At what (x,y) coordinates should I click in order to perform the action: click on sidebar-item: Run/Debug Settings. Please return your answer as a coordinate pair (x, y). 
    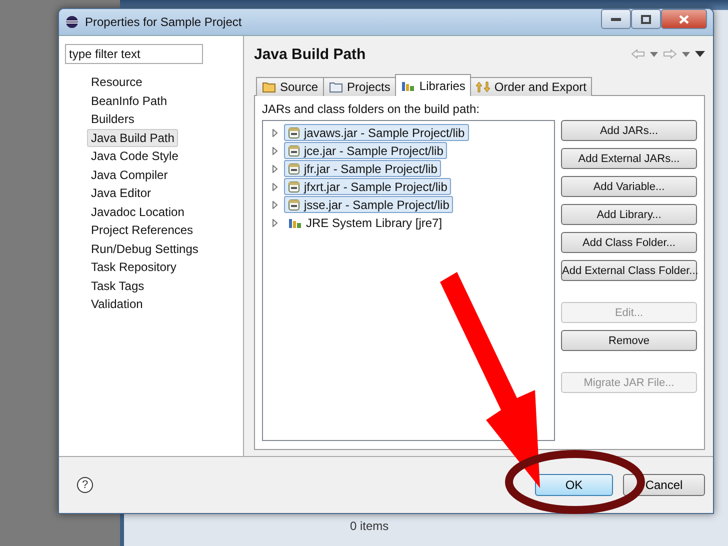
    Looking at the image, I should click on (144, 249).